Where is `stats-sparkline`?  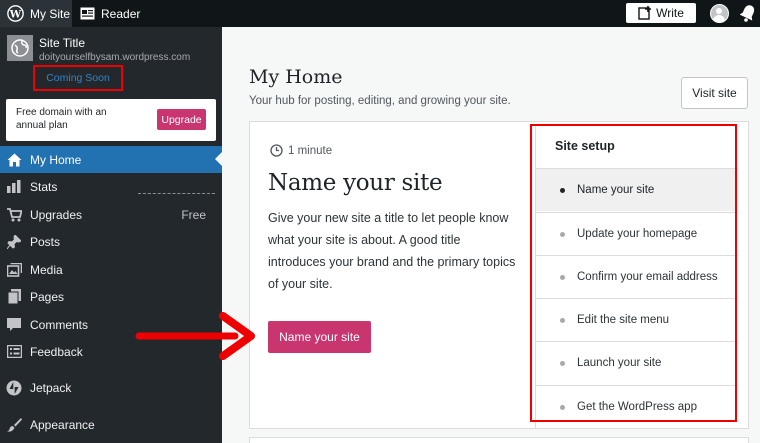 stats-sparkline is located at coordinates (176, 193).